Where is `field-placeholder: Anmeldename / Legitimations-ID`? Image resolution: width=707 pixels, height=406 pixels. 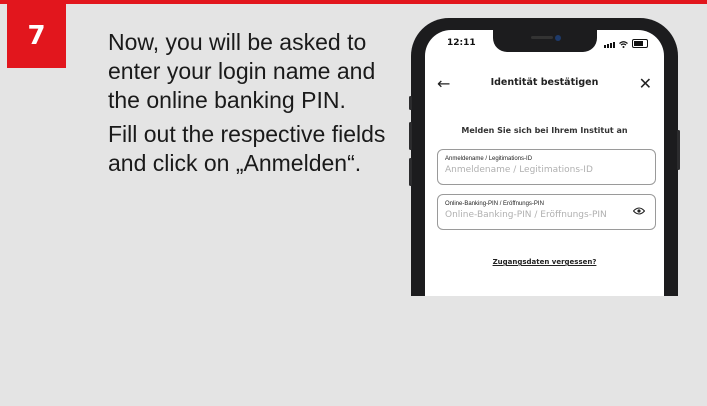
field-placeholder: Anmeldename / Legitimations-ID is located at coordinates (519, 170).